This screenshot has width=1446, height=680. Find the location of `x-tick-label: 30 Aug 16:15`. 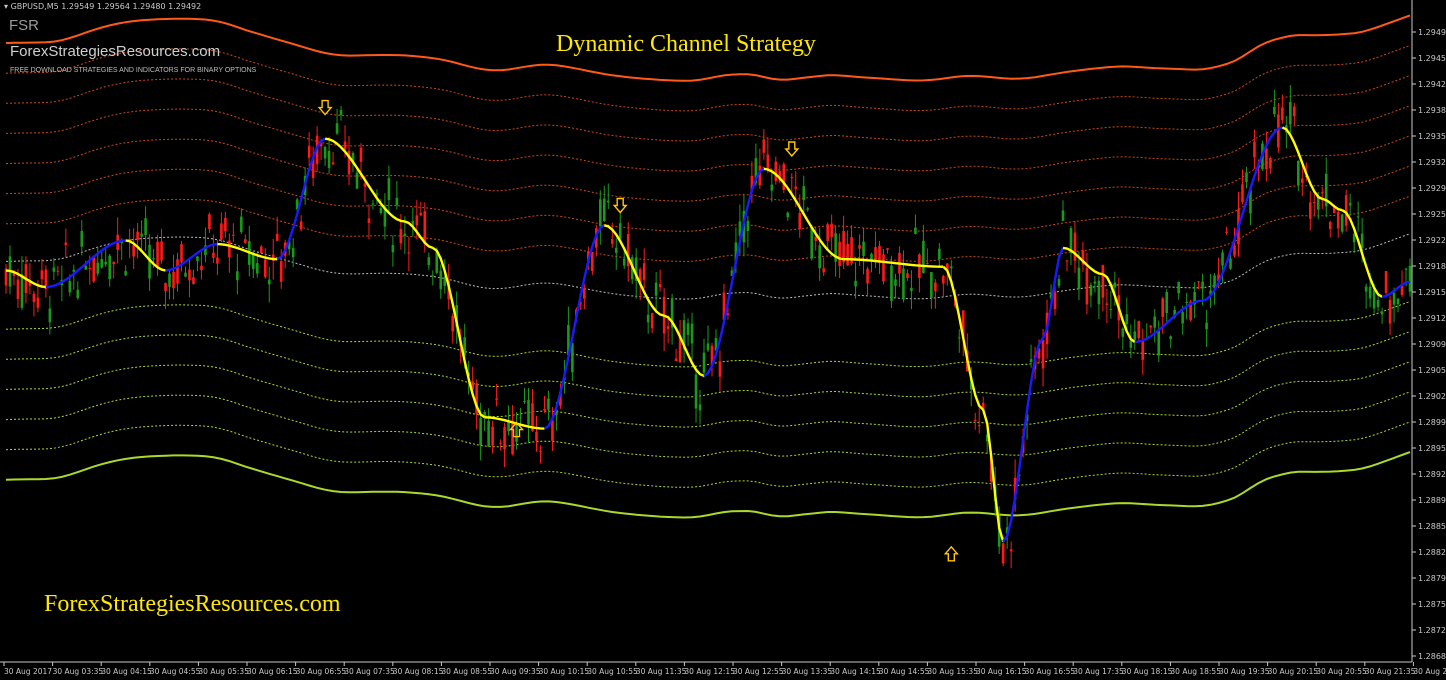

x-tick-label: 30 Aug 16:15 is located at coordinates (1001, 671).